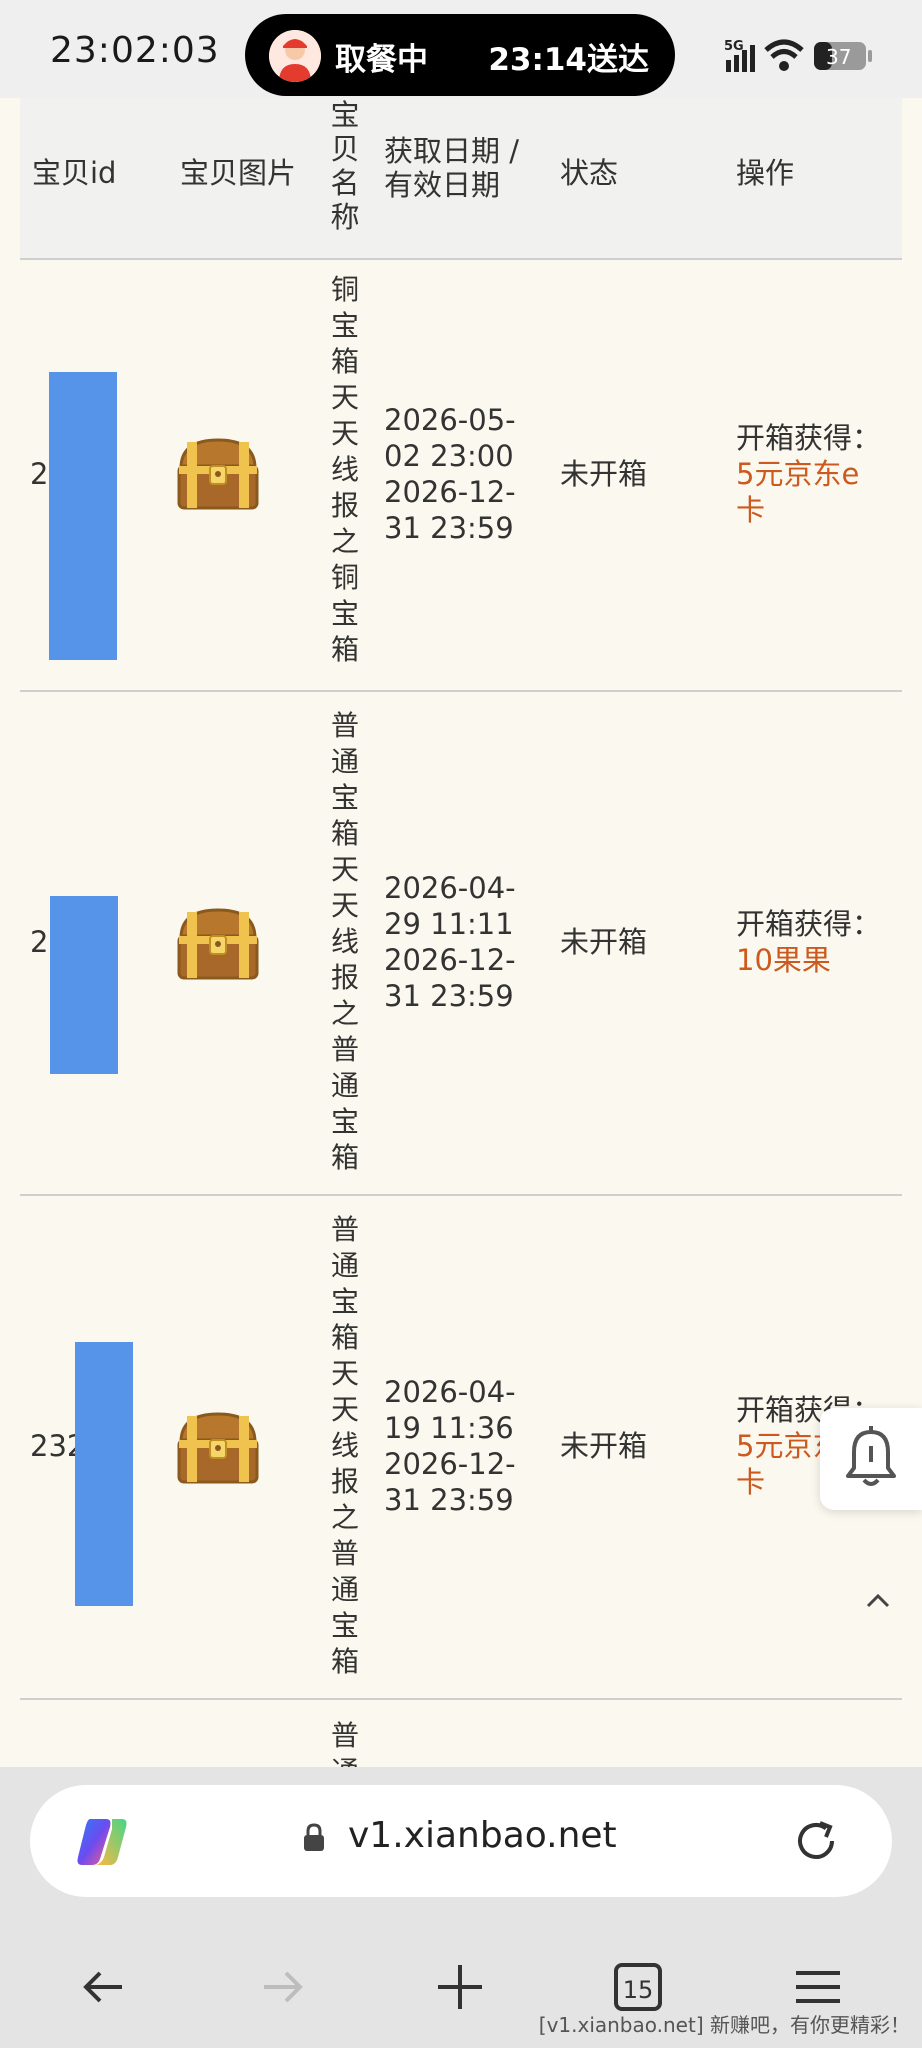  What do you see at coordinates (238, 173) in the screenshot?
I see `header-image: 宝贝图片` at bounding box center [238, 173].